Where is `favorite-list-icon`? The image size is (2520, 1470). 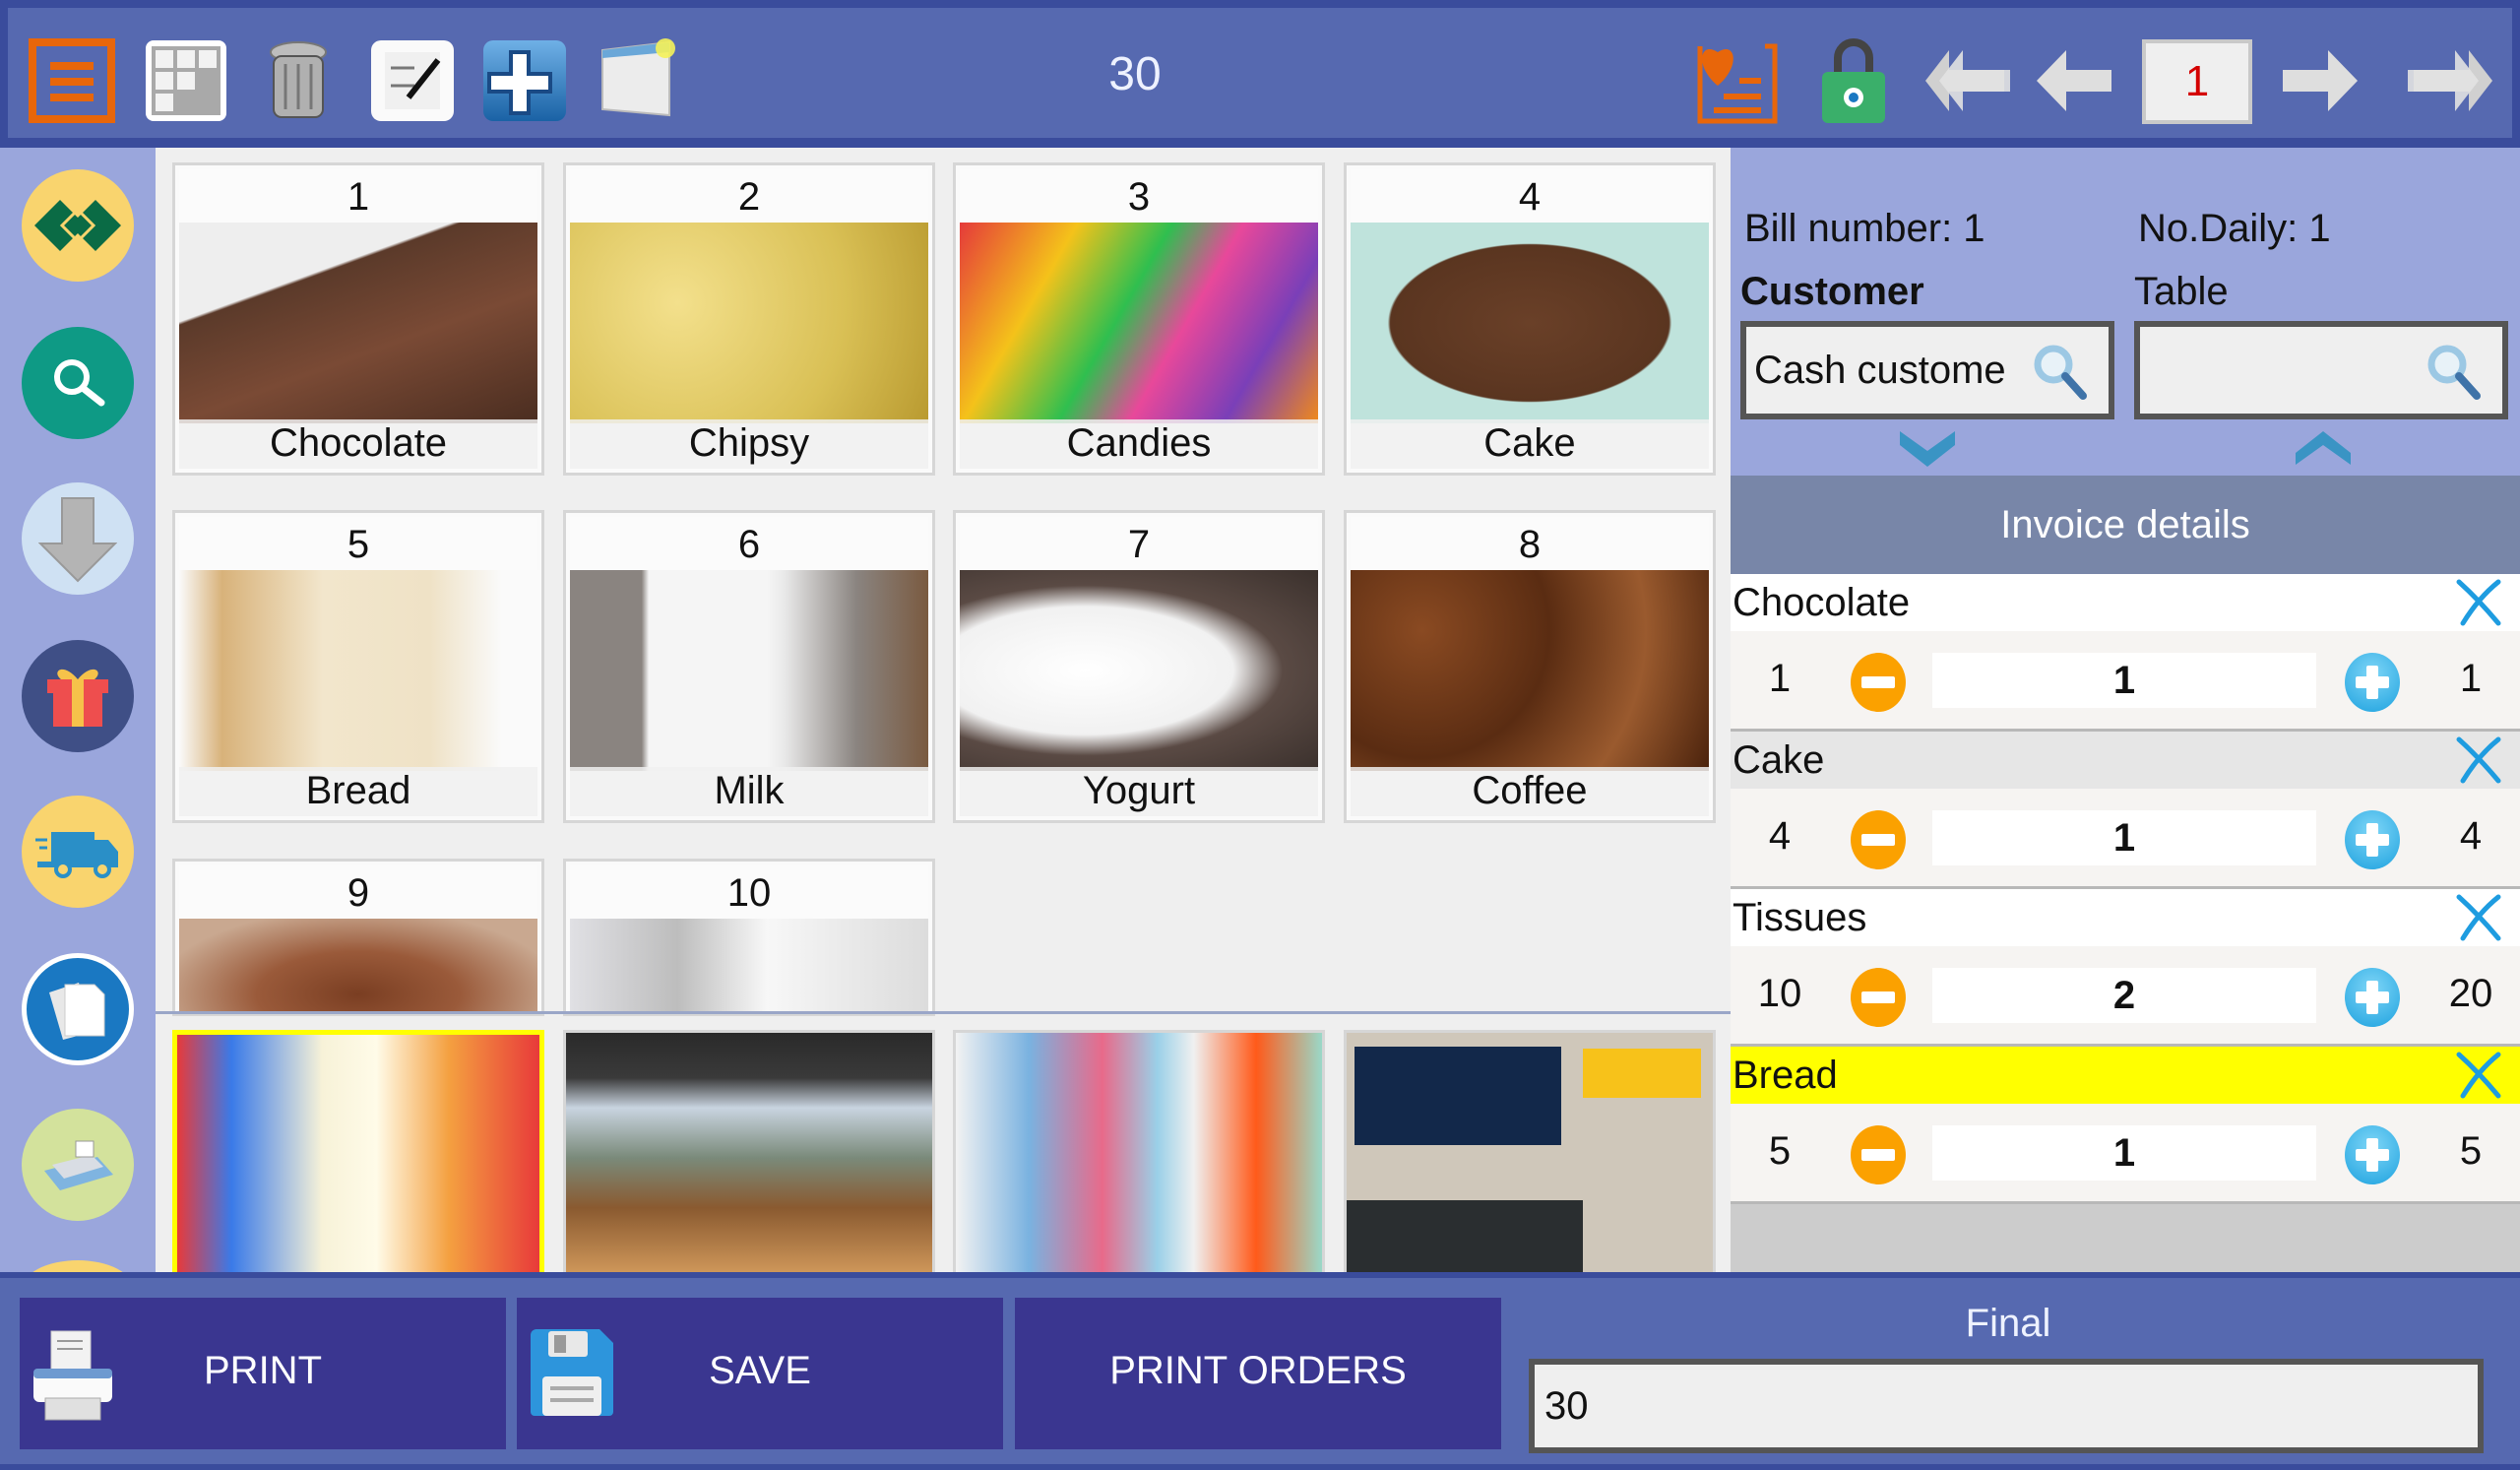 favorite-list-icon is located at coordinates (1737, 80).